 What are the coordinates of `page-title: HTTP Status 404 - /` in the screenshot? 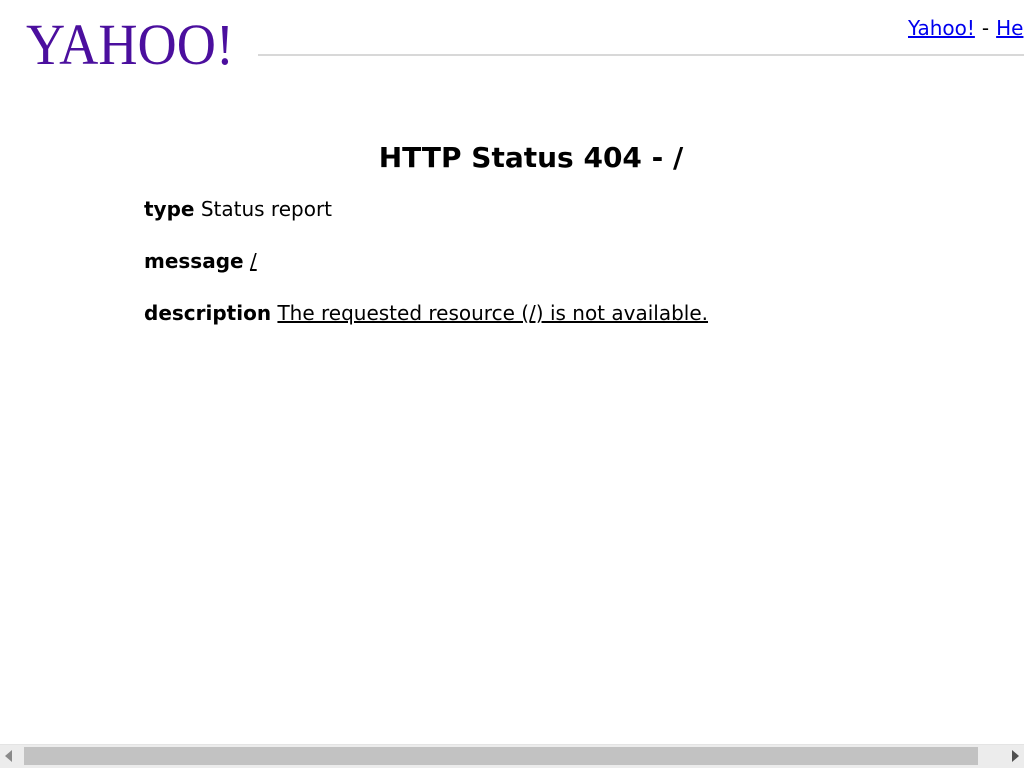 It's located at (531, 157).